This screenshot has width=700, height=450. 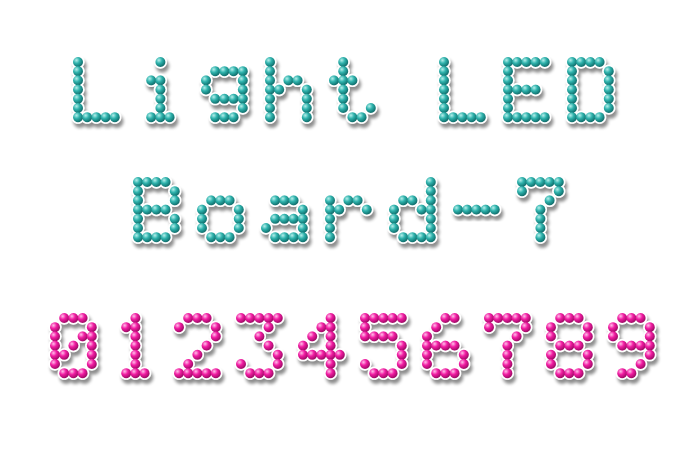 I want to click on glyph-E, so click(x=526, y=89).